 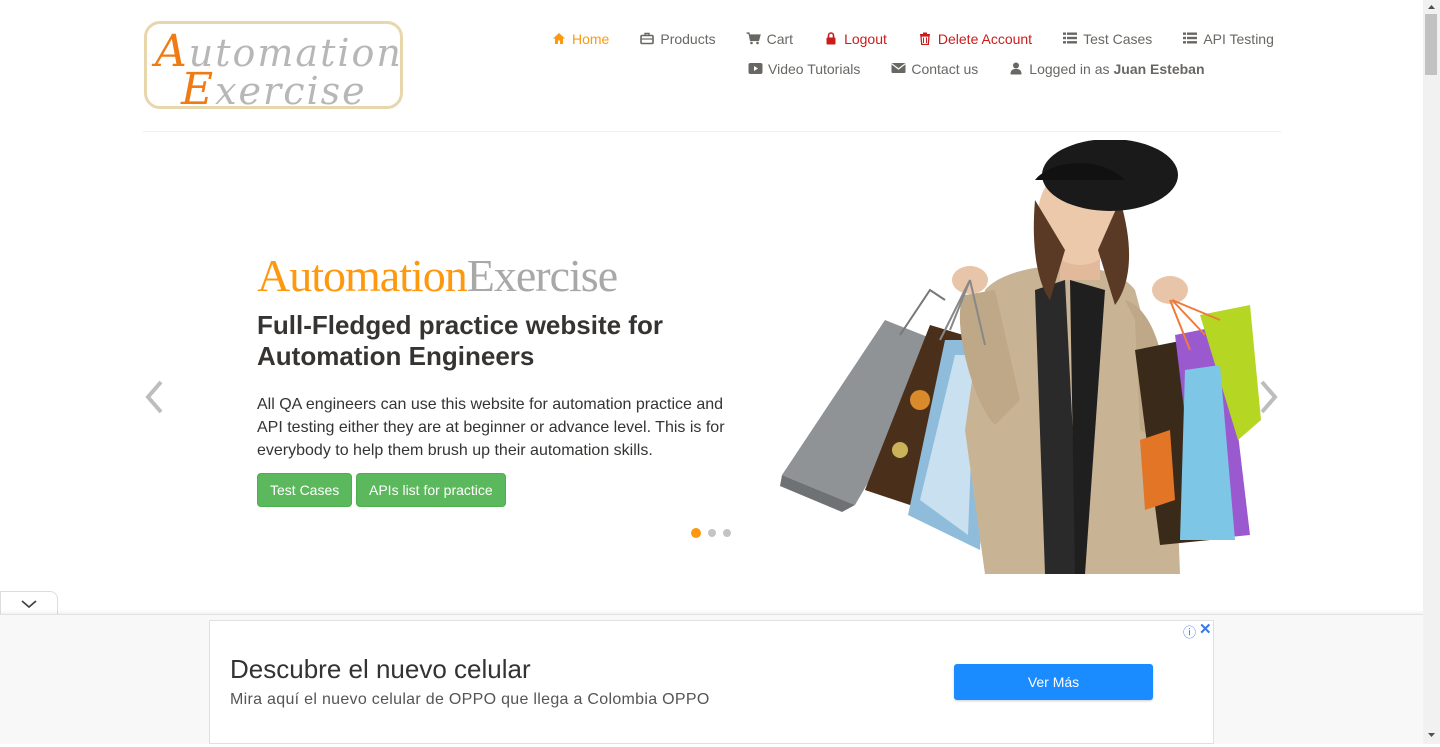 What do you see at coordinates (814, 69) in the screenshot?
I see `nav-video-tutorials-label: Video Tutorials` at bounding box center [814, 69].